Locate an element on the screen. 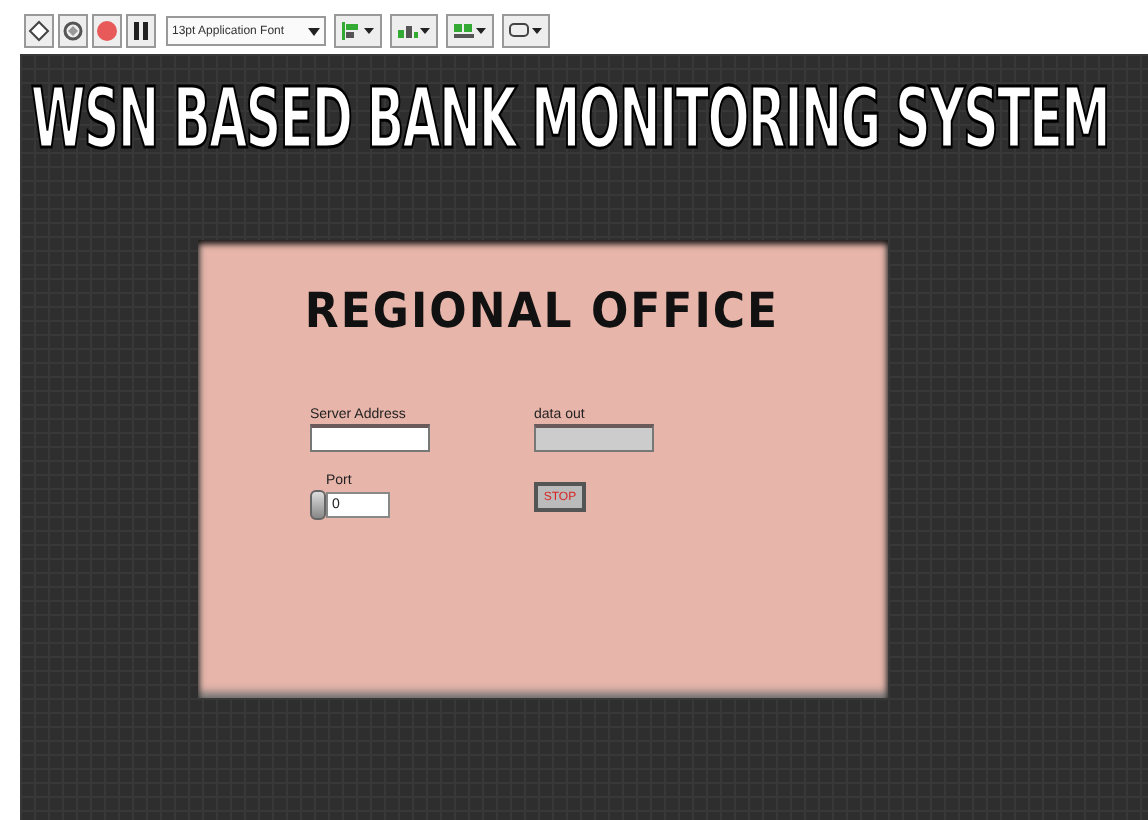 This screenshot has width=1148, height=820. distribute-icon is located at coordinates (414, 31).